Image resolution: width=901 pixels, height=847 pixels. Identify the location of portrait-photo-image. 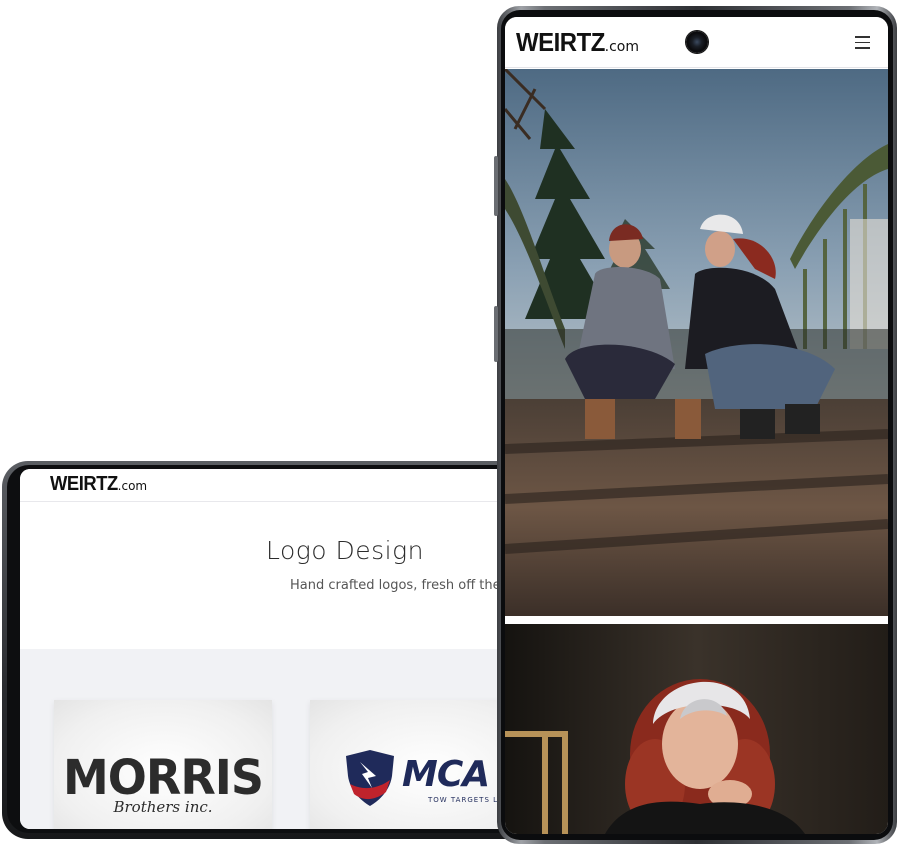
(696, 729).